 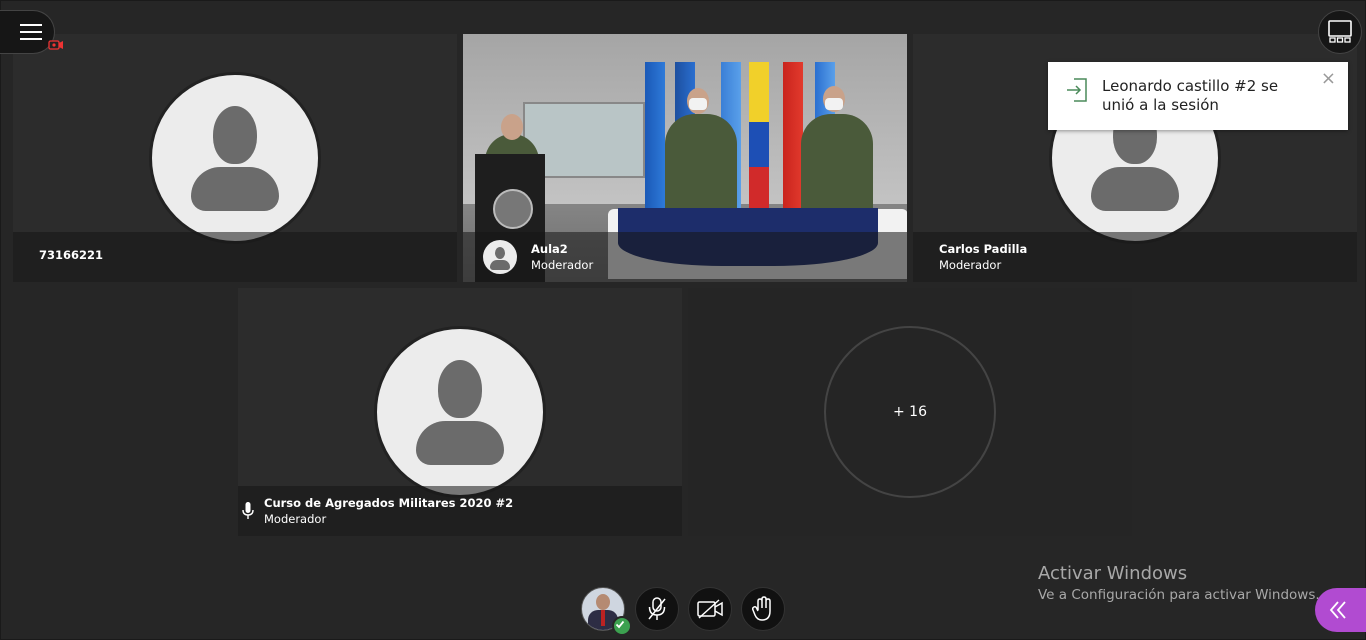 I want to click on participant-name: Curso de Agregados Militares 2020 #2, so click(x=389, y=503).